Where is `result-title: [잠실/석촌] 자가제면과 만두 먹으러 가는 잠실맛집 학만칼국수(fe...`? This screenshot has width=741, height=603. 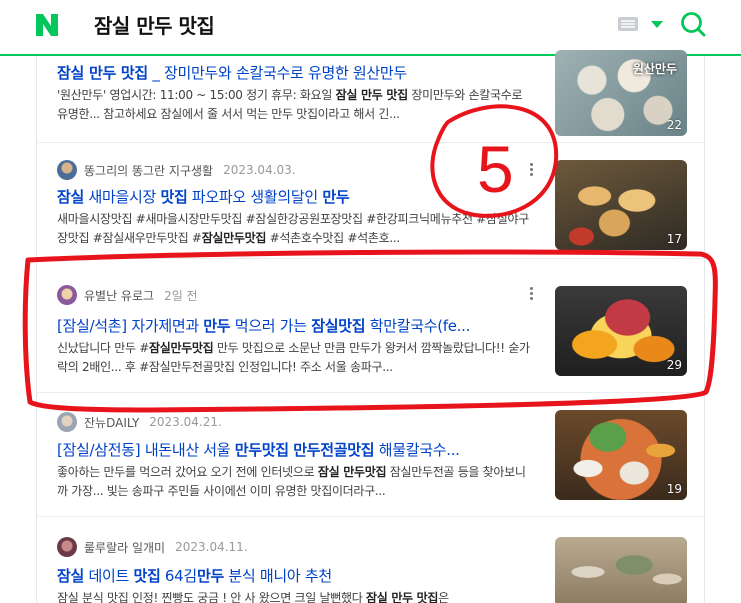 result-title: [잠실/석촌] 자가제면과 만두 먹으러 가는 잠실맛집 학만칼국수(fe... is located at coordinates (294, 325).